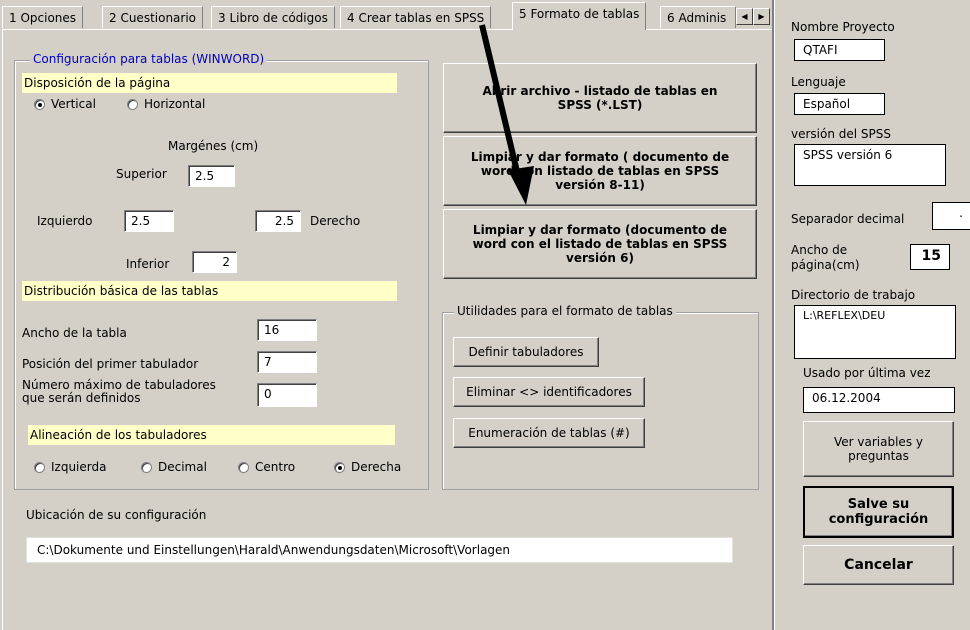 Image resolution: width=970 pixels, height=630 pixels. What do you see at coordinates (209, 83) in the screenshot?
I see `page-layout-heading: Disposición de la página` at bounding box center [209, 83].